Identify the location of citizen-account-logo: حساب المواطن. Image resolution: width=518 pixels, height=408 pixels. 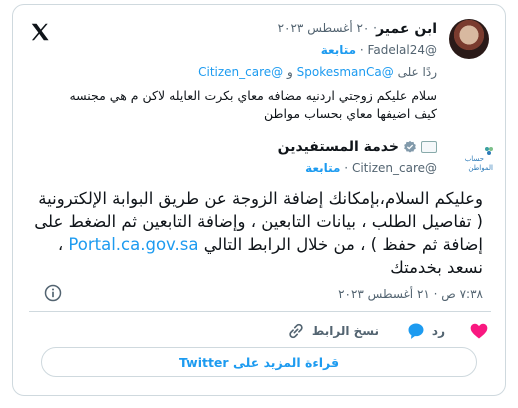
(473, 158).